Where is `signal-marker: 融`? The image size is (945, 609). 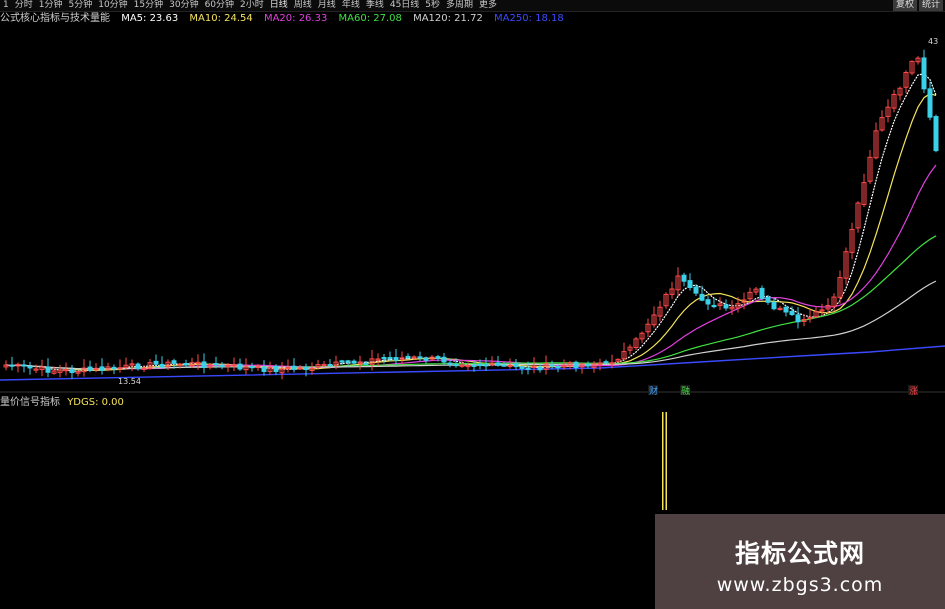
signal-marker: 融 is located at coordinates (685, 391).